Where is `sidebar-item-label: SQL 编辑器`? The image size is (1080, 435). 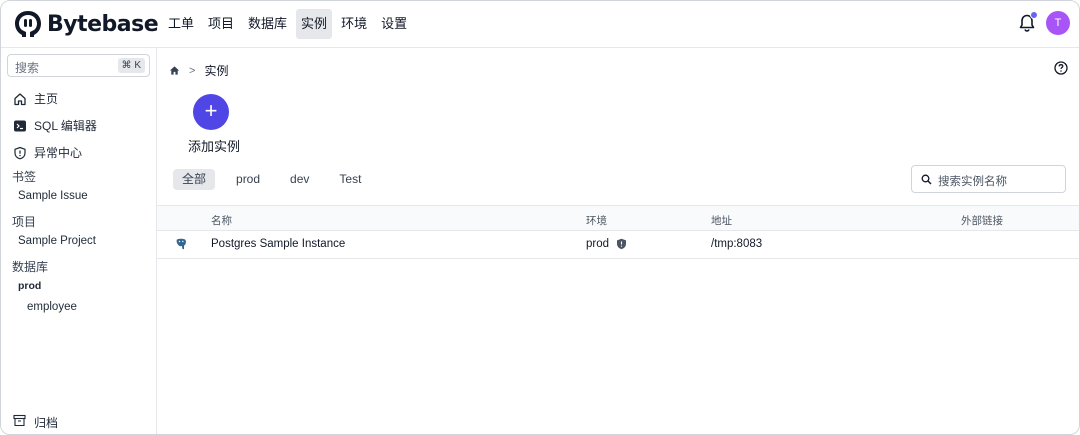
sidebar-item-label: SQL 编辑器 is located at coordinates (65, 126).